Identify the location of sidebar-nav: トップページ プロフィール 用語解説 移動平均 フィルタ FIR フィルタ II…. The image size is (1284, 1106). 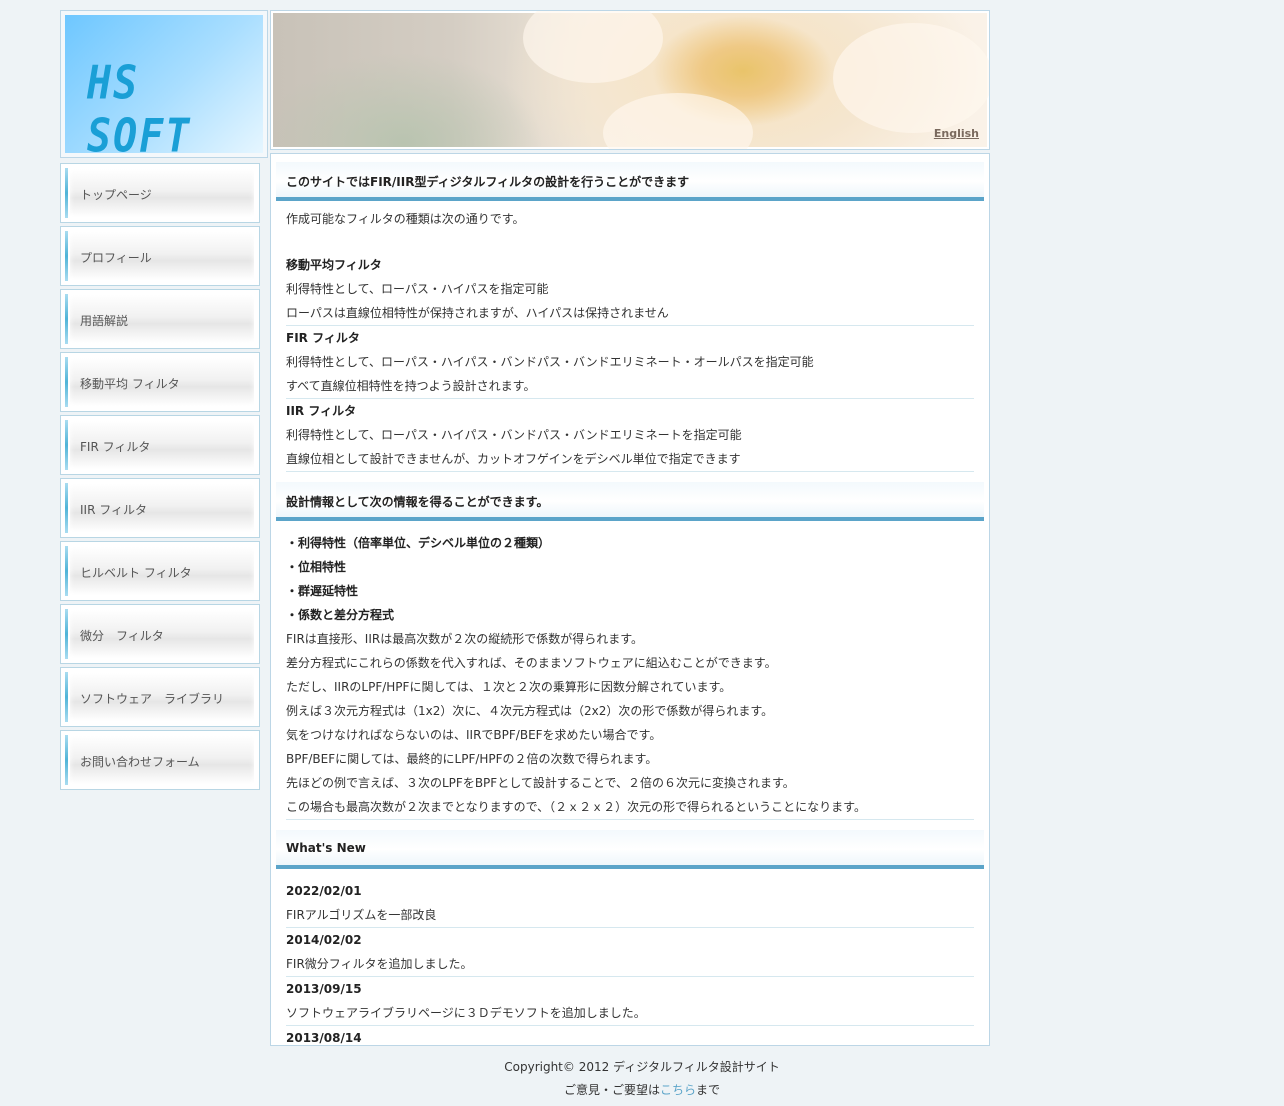
(160, 478).